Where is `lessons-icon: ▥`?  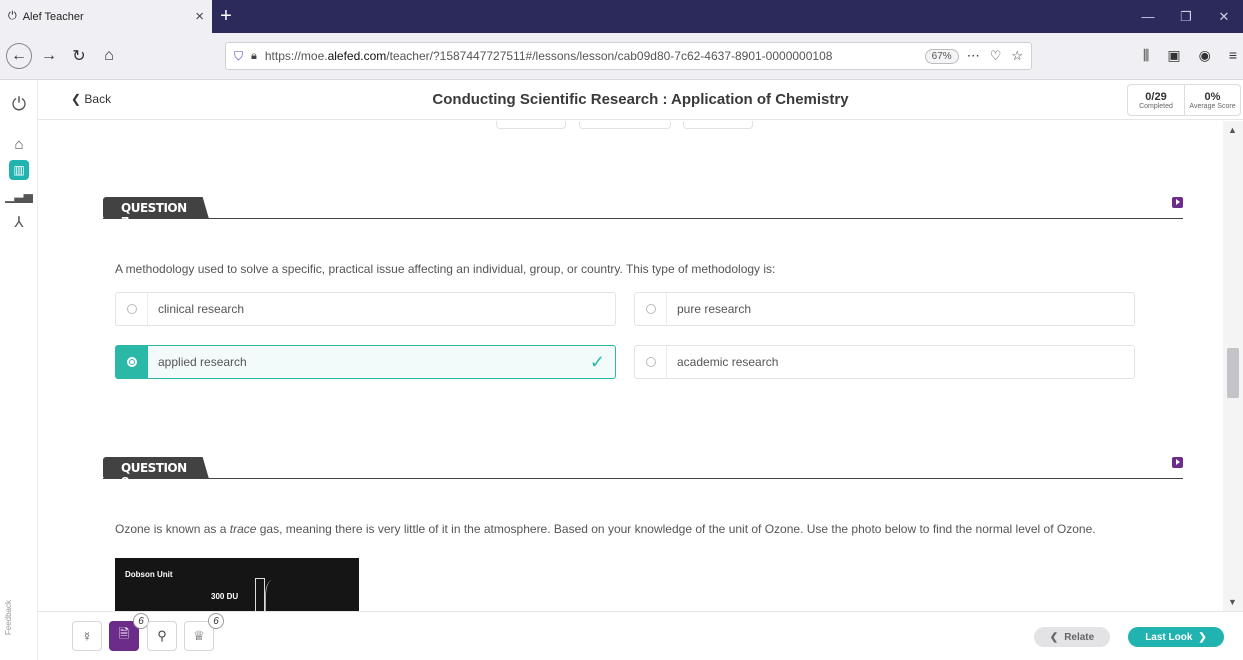
lessons-icon: ▥ is located at coordinates (19, 170).